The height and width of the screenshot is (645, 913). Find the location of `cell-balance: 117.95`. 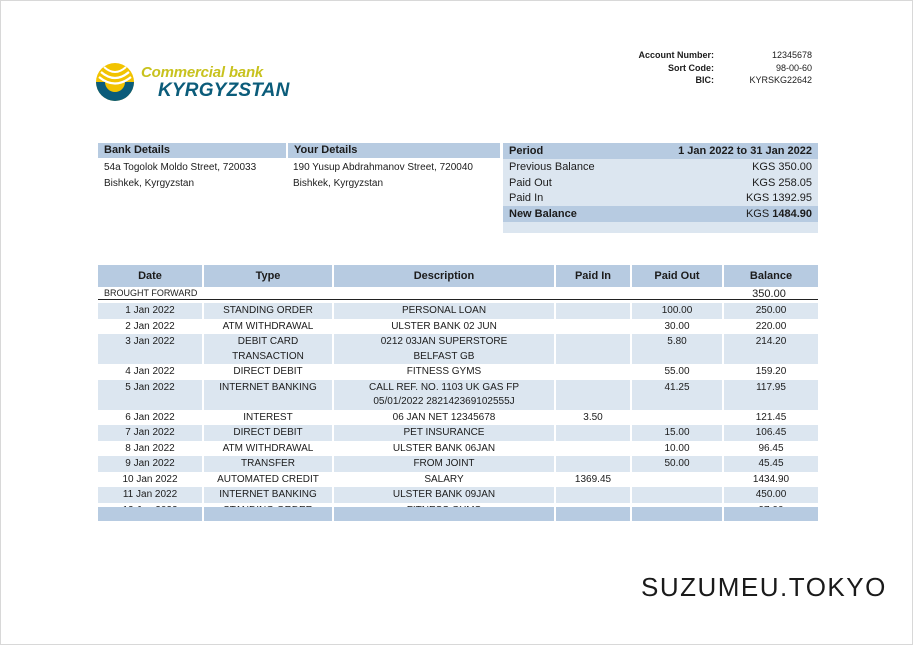

cell-balance: 117.95 is located at coordinates (771, 387).